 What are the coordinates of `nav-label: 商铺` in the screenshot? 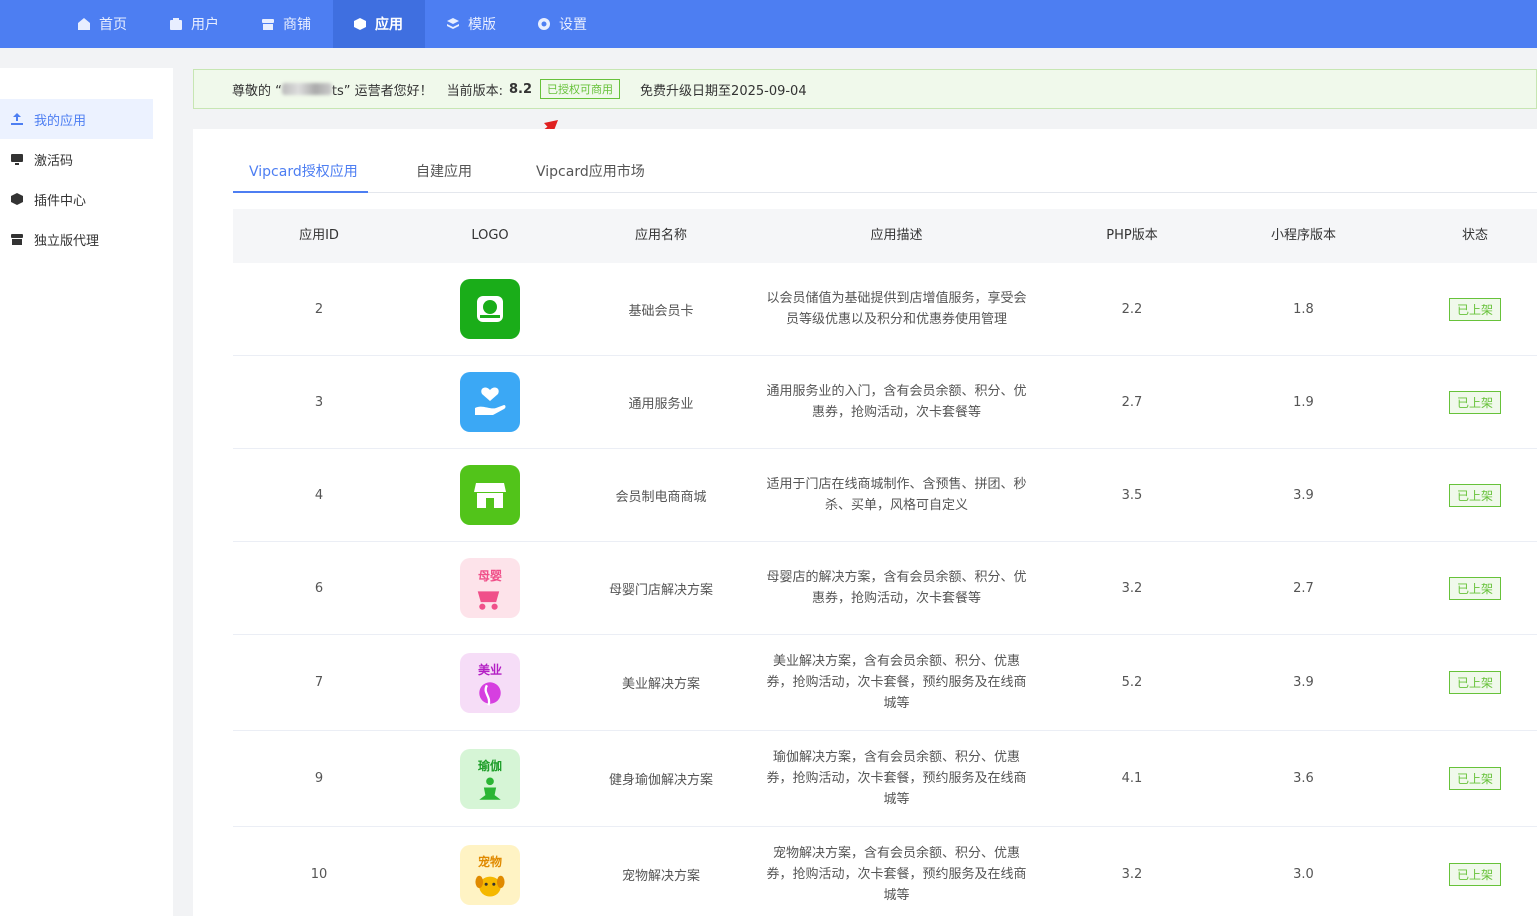 It's located at (297, 25).